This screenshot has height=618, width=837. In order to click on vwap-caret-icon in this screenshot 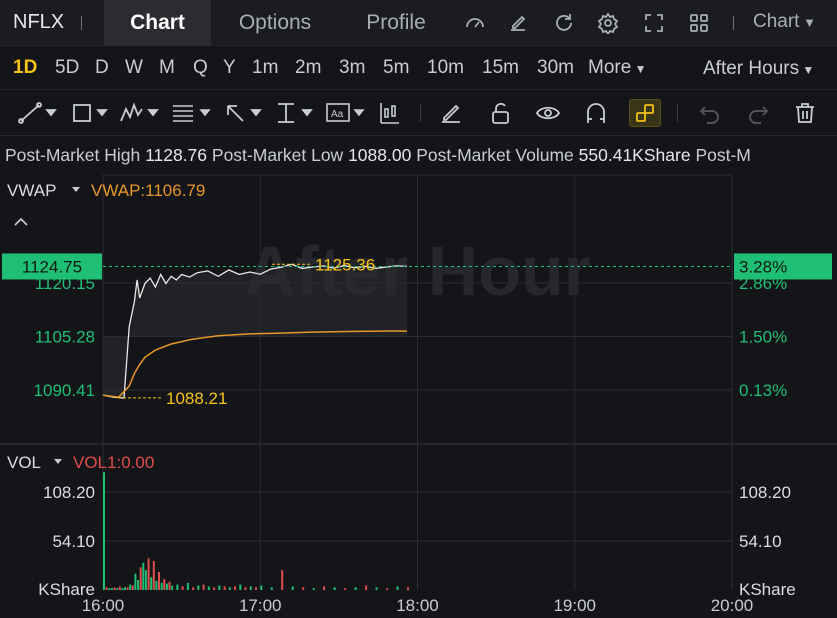, I will do `click(76, 189)`.